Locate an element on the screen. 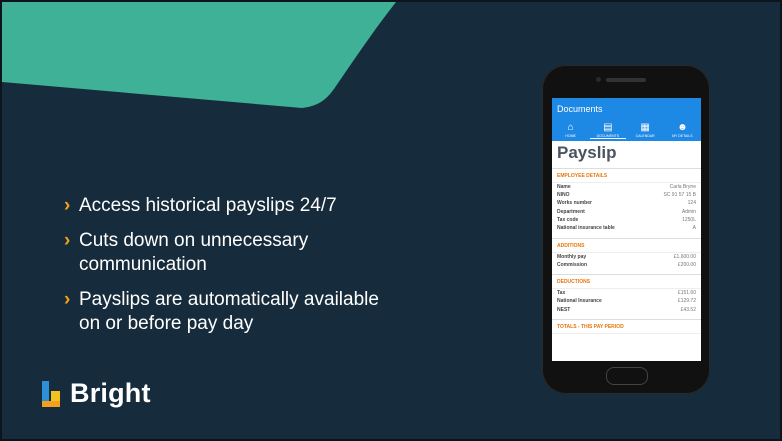 Image resolution: width=782 pixels, height=441 pixels. detail-row: NINO SC 91 57 15 B is located at coordinates (626, 195).